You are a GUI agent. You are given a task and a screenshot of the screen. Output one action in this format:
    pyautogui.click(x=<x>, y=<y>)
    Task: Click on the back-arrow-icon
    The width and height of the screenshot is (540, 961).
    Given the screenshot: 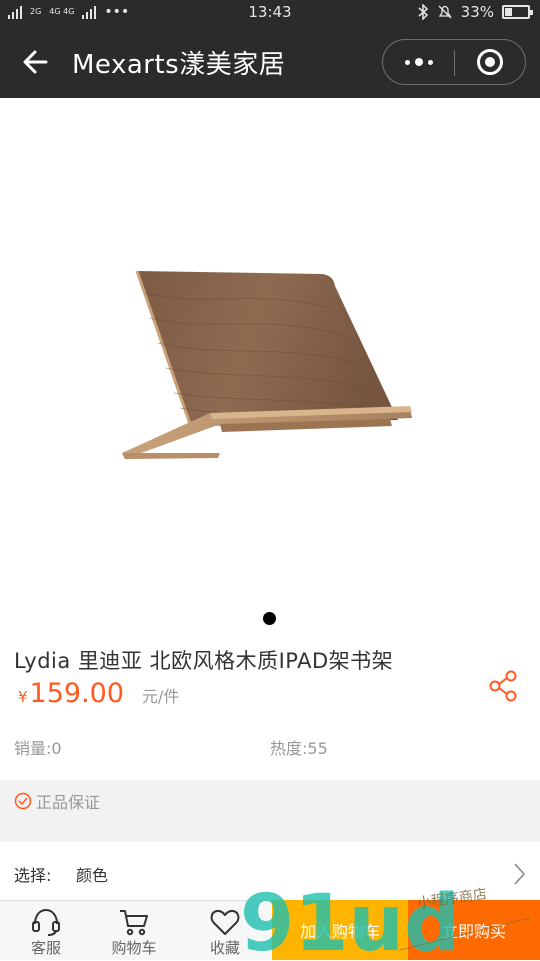 What is the action you would take?
    pyautogui.click(x=36, y=62)
    